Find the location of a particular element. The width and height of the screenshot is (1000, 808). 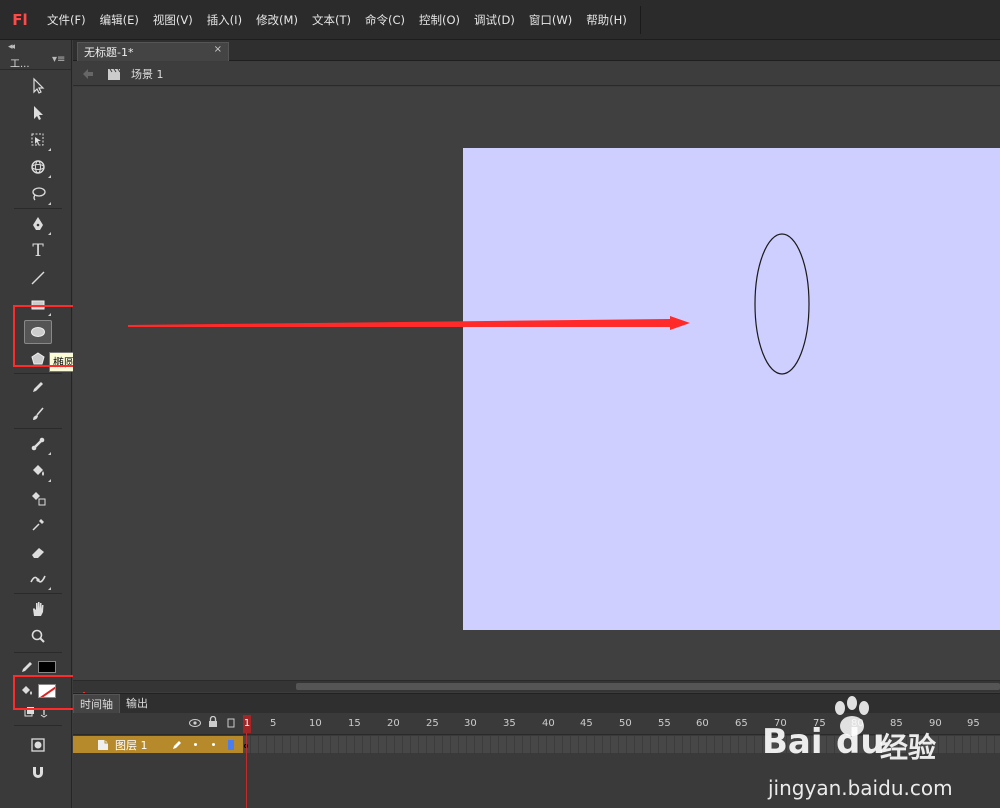

hand-tool-icon is located at coordinates (38, 609).